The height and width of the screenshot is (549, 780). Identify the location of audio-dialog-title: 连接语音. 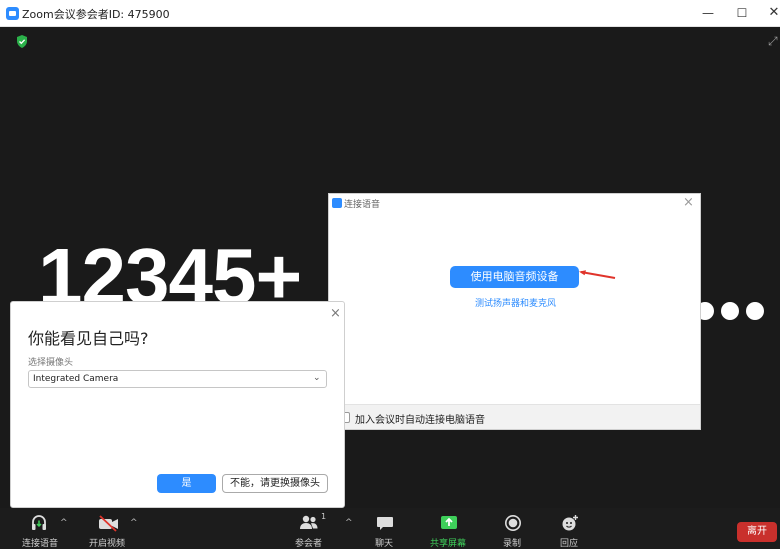
(362, 205).